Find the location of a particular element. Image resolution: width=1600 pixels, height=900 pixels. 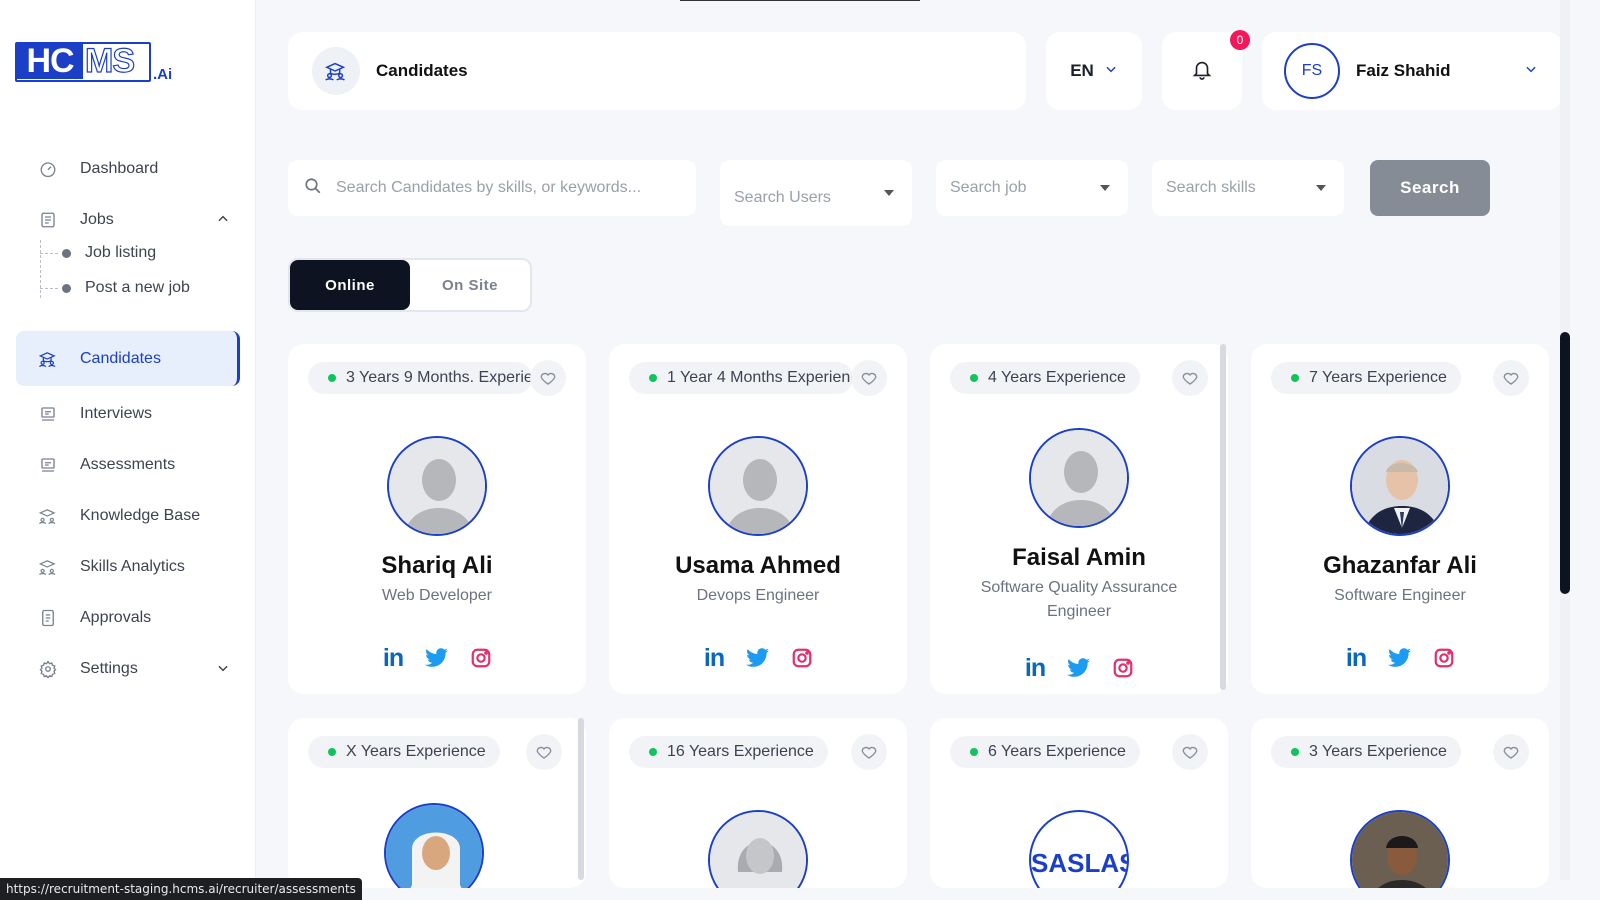

caret-down-icon is located at coordinates (1321, 188).